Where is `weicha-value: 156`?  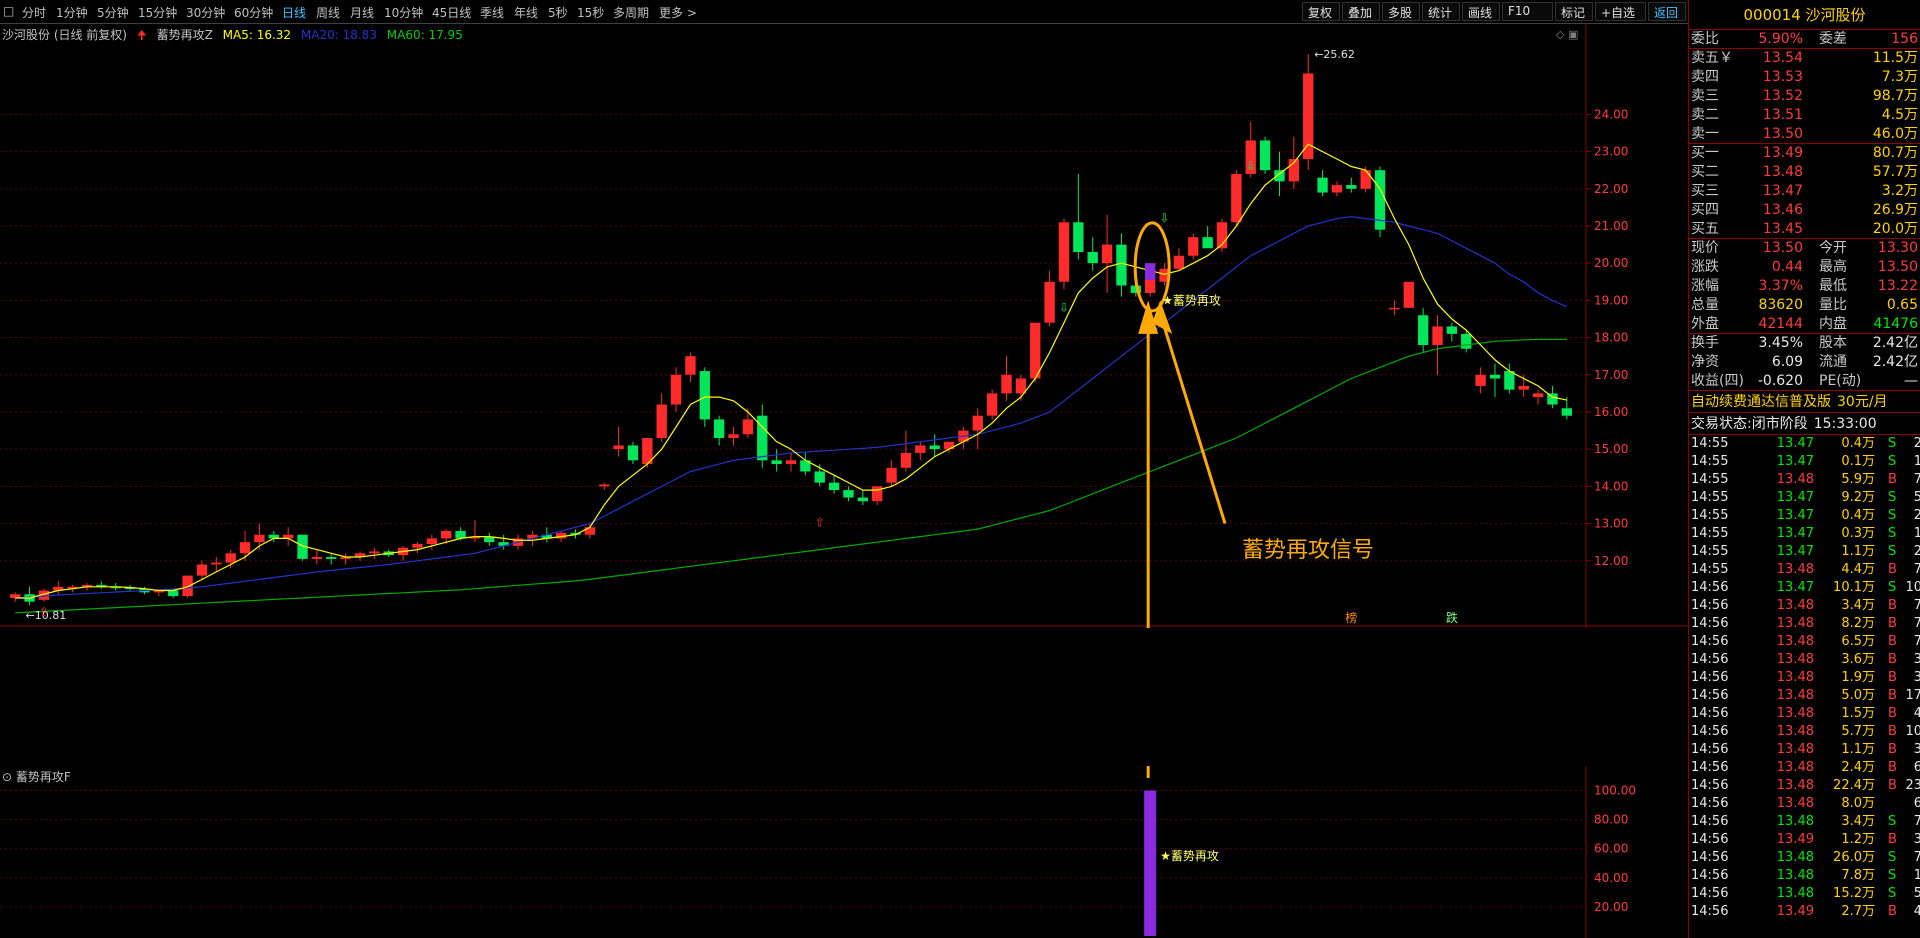
weicha-value: 156 is located at coordinates (1904, 39).